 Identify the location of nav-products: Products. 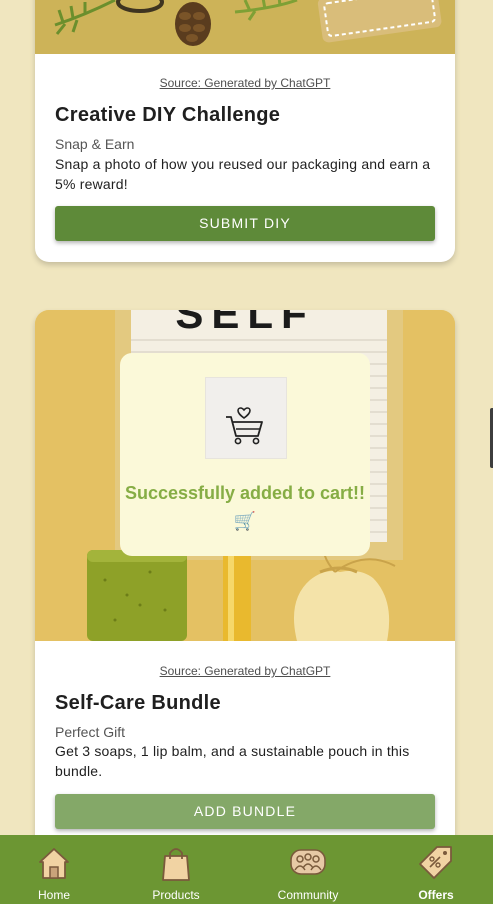
(176, 869).